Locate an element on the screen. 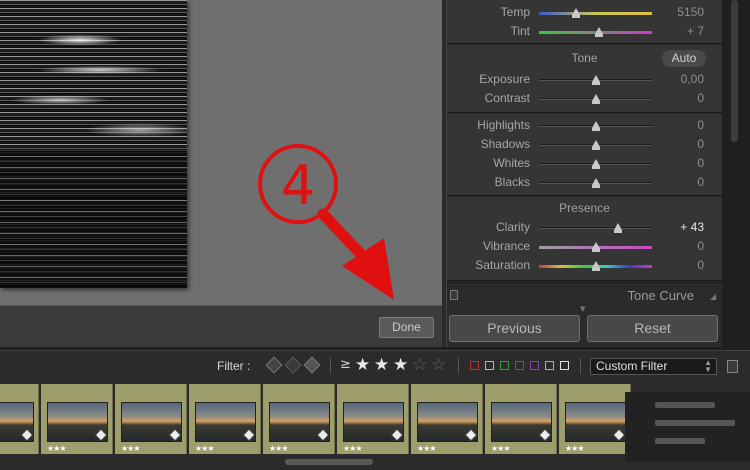  blacks-value: 0 is located at coordinates (700, 182).